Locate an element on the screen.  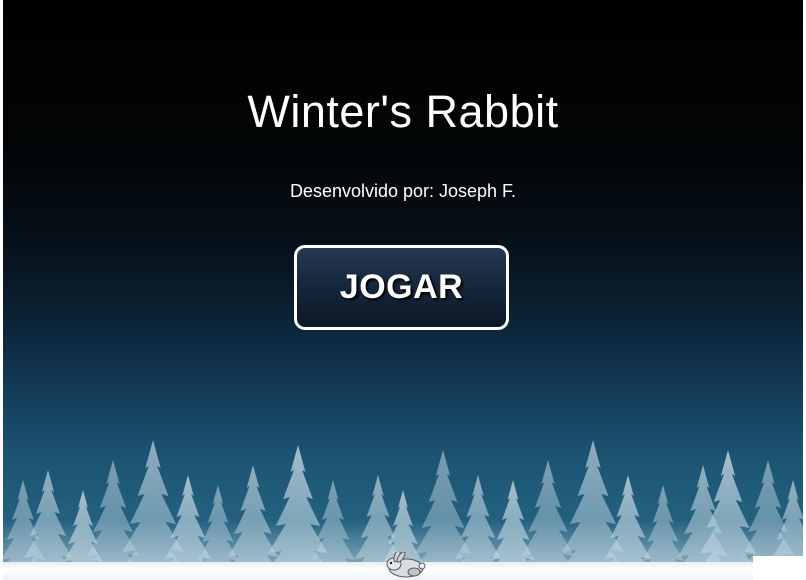
play-button: JOGAR is located at coordinates (401, 287).